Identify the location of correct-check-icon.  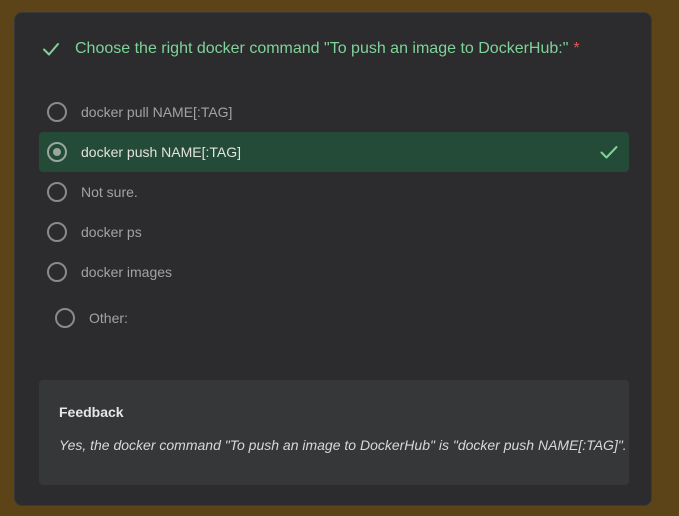
(609, 152).